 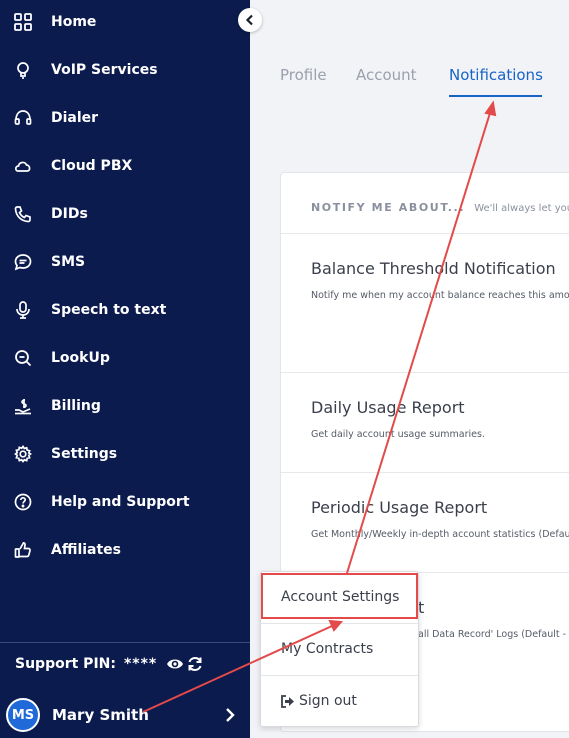 I want to click on eye-icon, so click(x=175, y=664).